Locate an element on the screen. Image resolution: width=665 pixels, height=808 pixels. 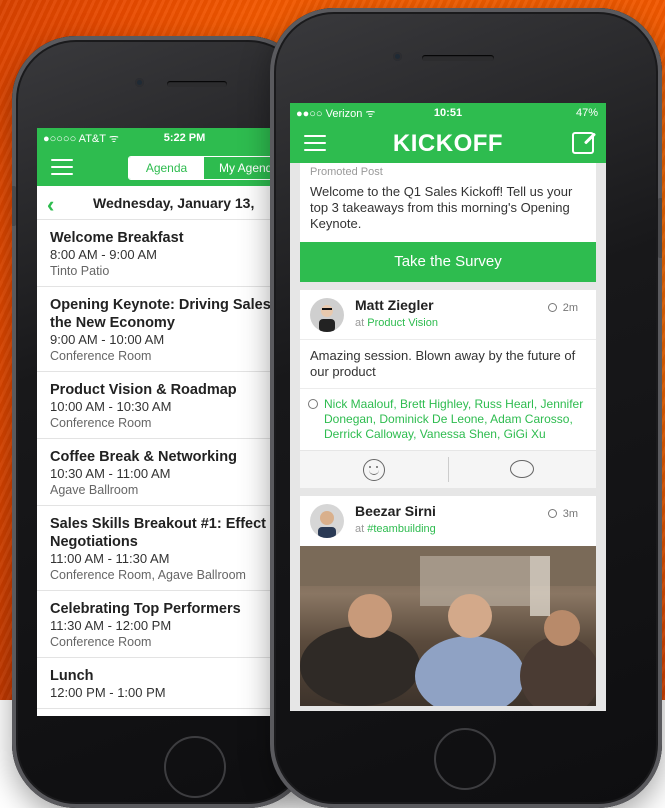
comment-icon is located at coordinates (522, 468).